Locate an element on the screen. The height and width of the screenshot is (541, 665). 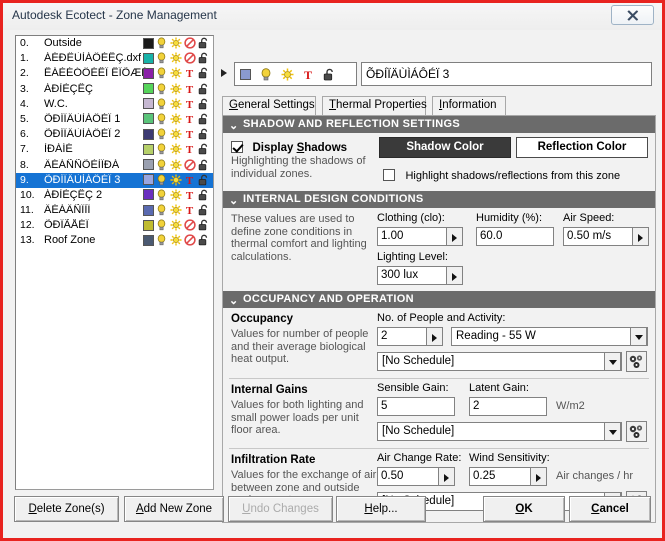
tab-information: Information is located at coordinates (469, 105).